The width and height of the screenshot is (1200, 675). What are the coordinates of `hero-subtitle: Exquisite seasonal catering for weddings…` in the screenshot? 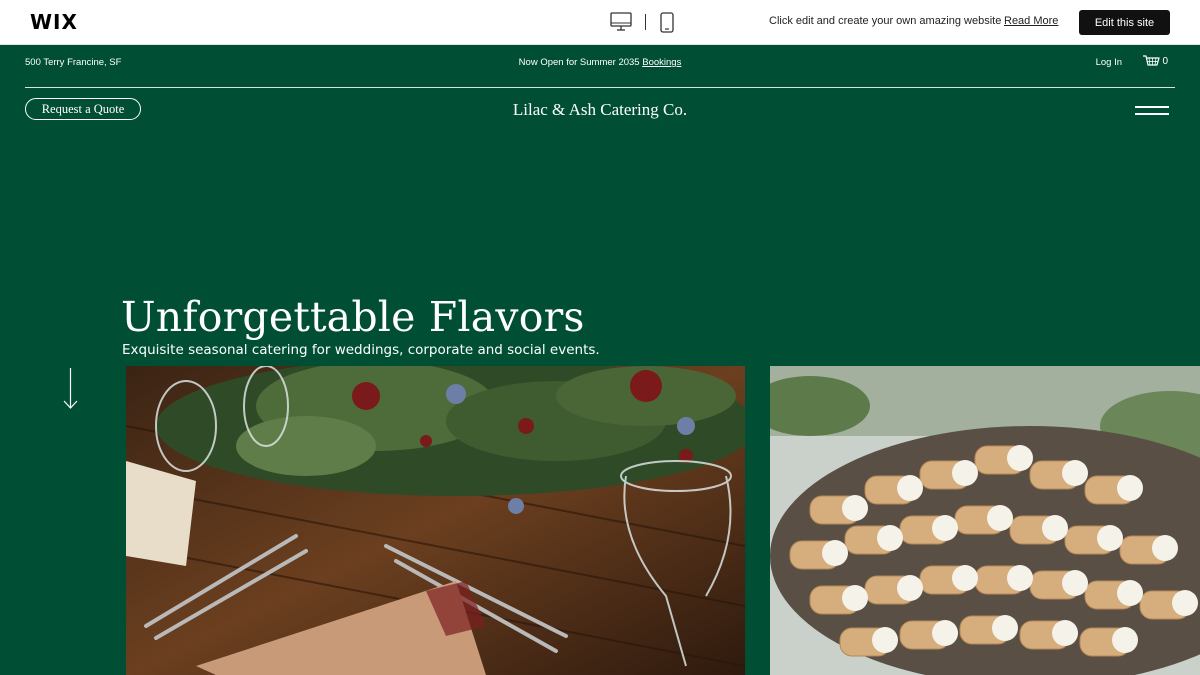 It's located at (361, 350).